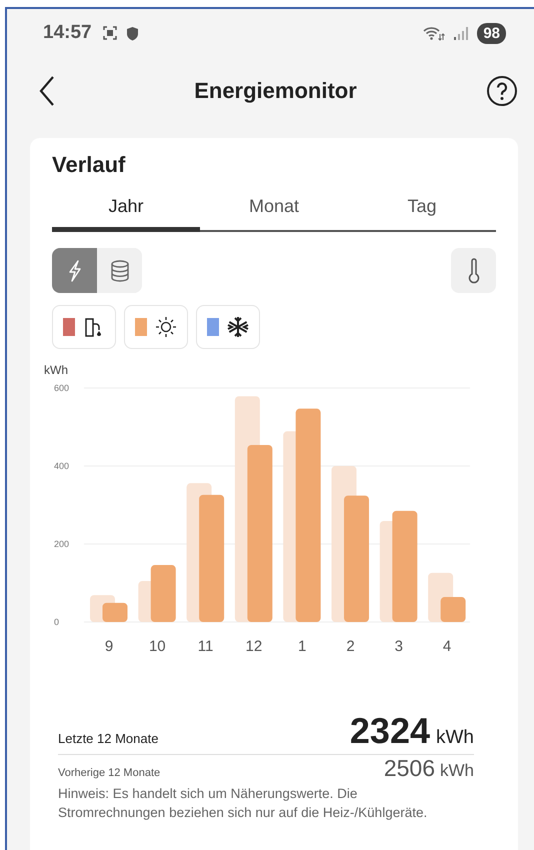 The image size is (534, 850). What do you see at coordinates (302, 646) in the screenshot?
I see `x-tick-label: 1` at bounding box center [302, 646].